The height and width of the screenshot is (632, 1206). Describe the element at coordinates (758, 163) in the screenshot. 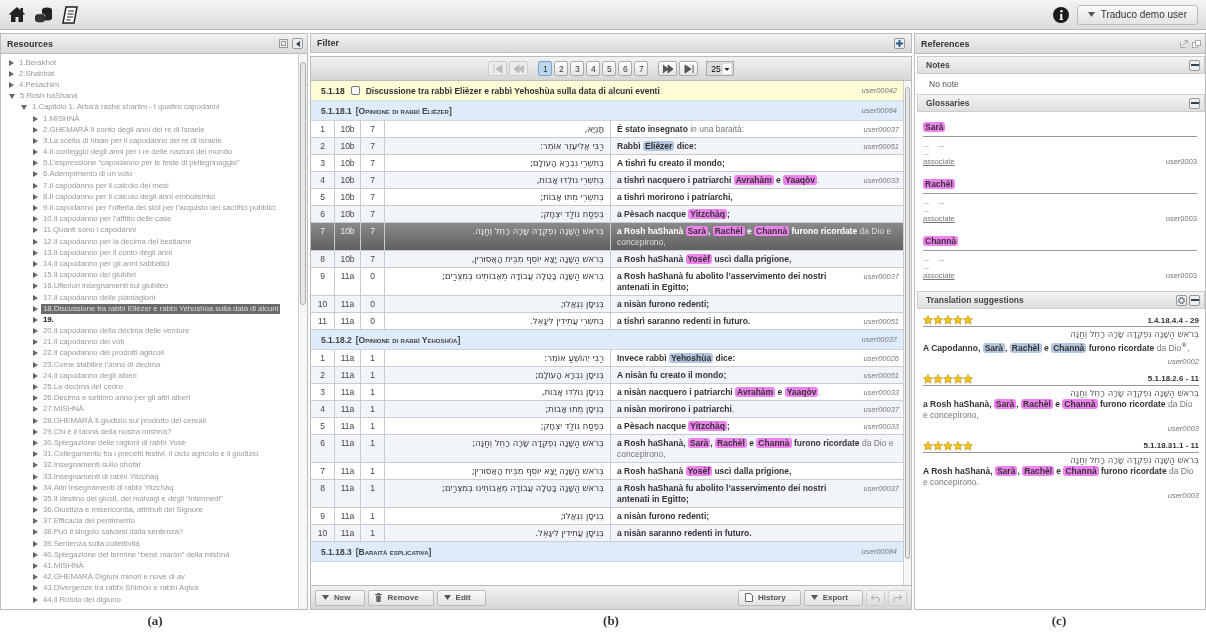

I see `translation-text: A tishrì fu creato il mondo;` at that location.